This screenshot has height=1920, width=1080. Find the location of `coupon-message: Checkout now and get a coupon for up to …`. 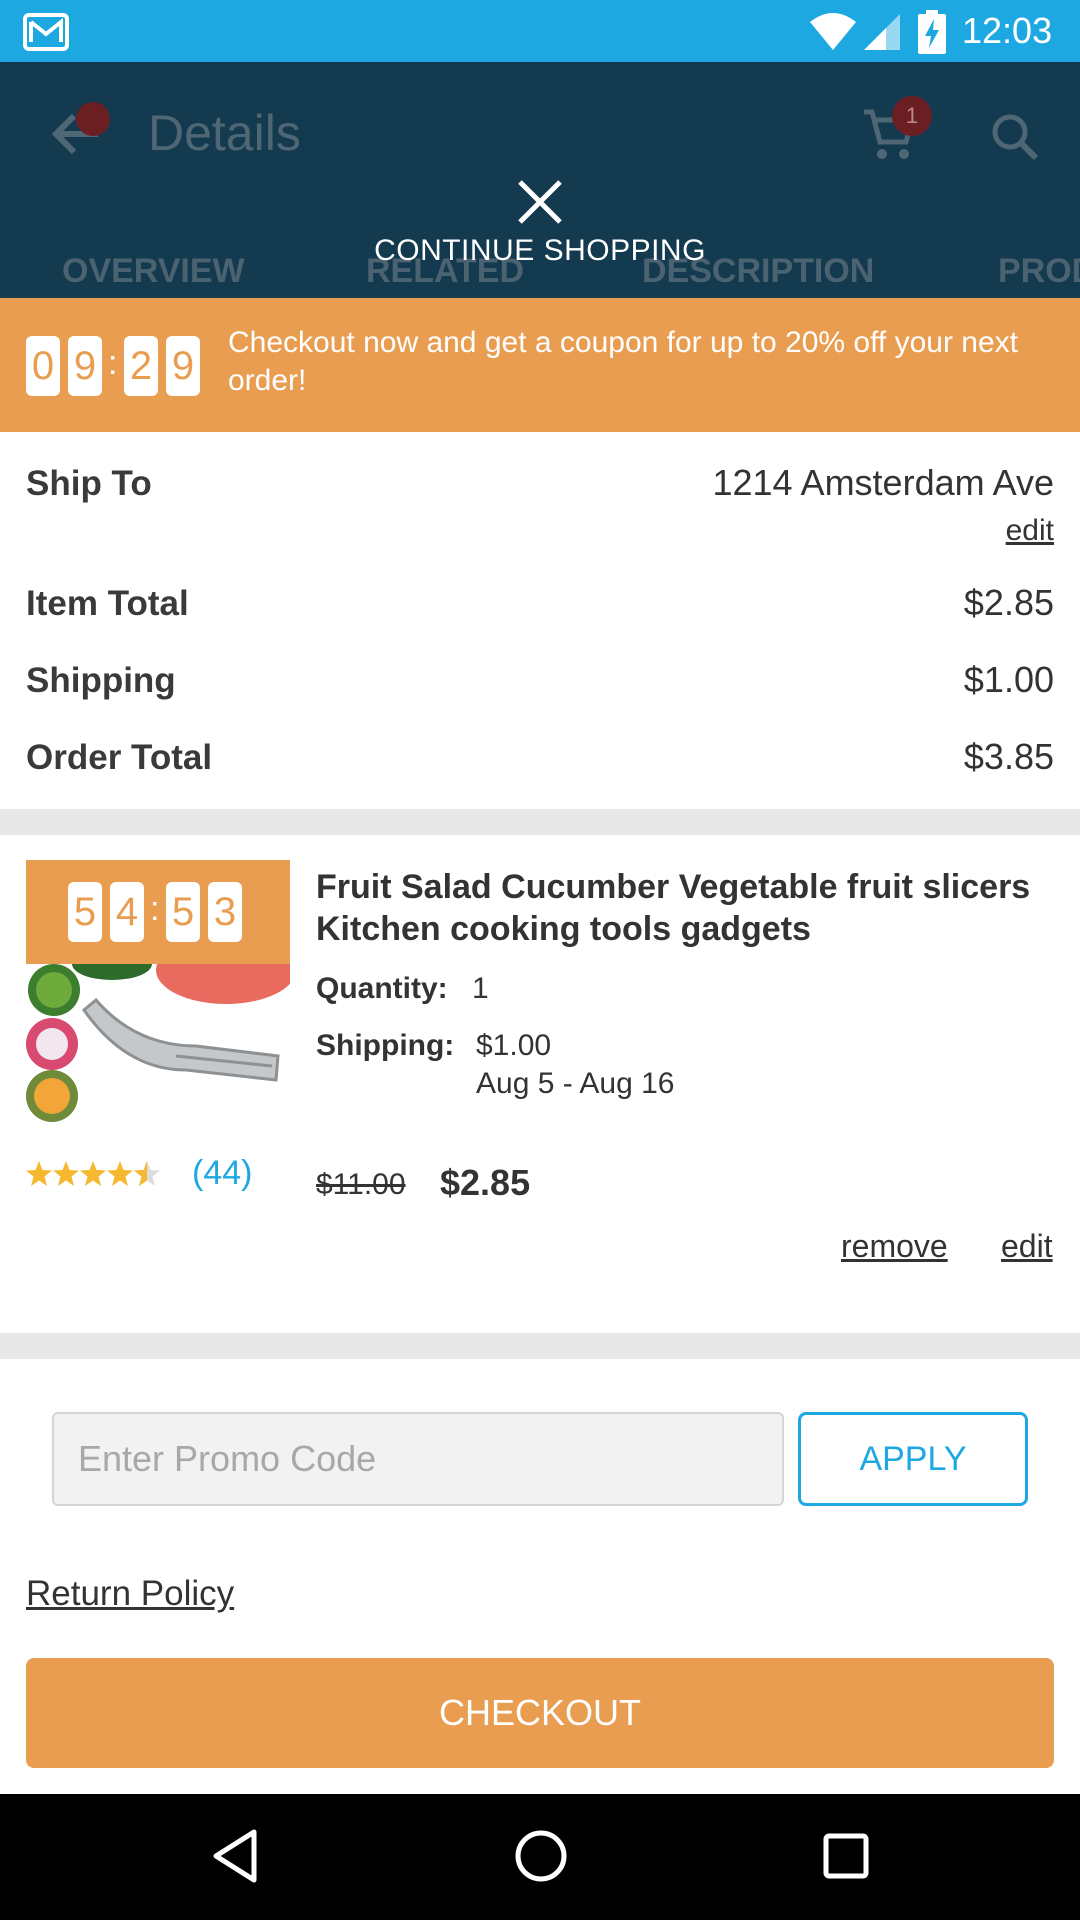

coupon-message: Checkout now and get a coupon for up to … is located at coordinates (623, 361).